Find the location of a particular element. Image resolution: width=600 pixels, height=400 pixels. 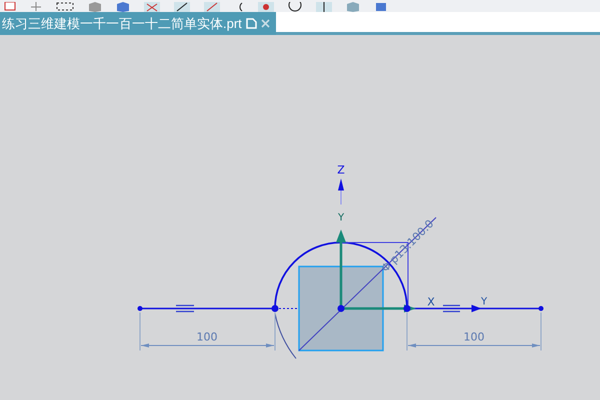

document-tab: 练习三维建模一千一百一十二简单实体.prt is located at coordinates (138, 23).